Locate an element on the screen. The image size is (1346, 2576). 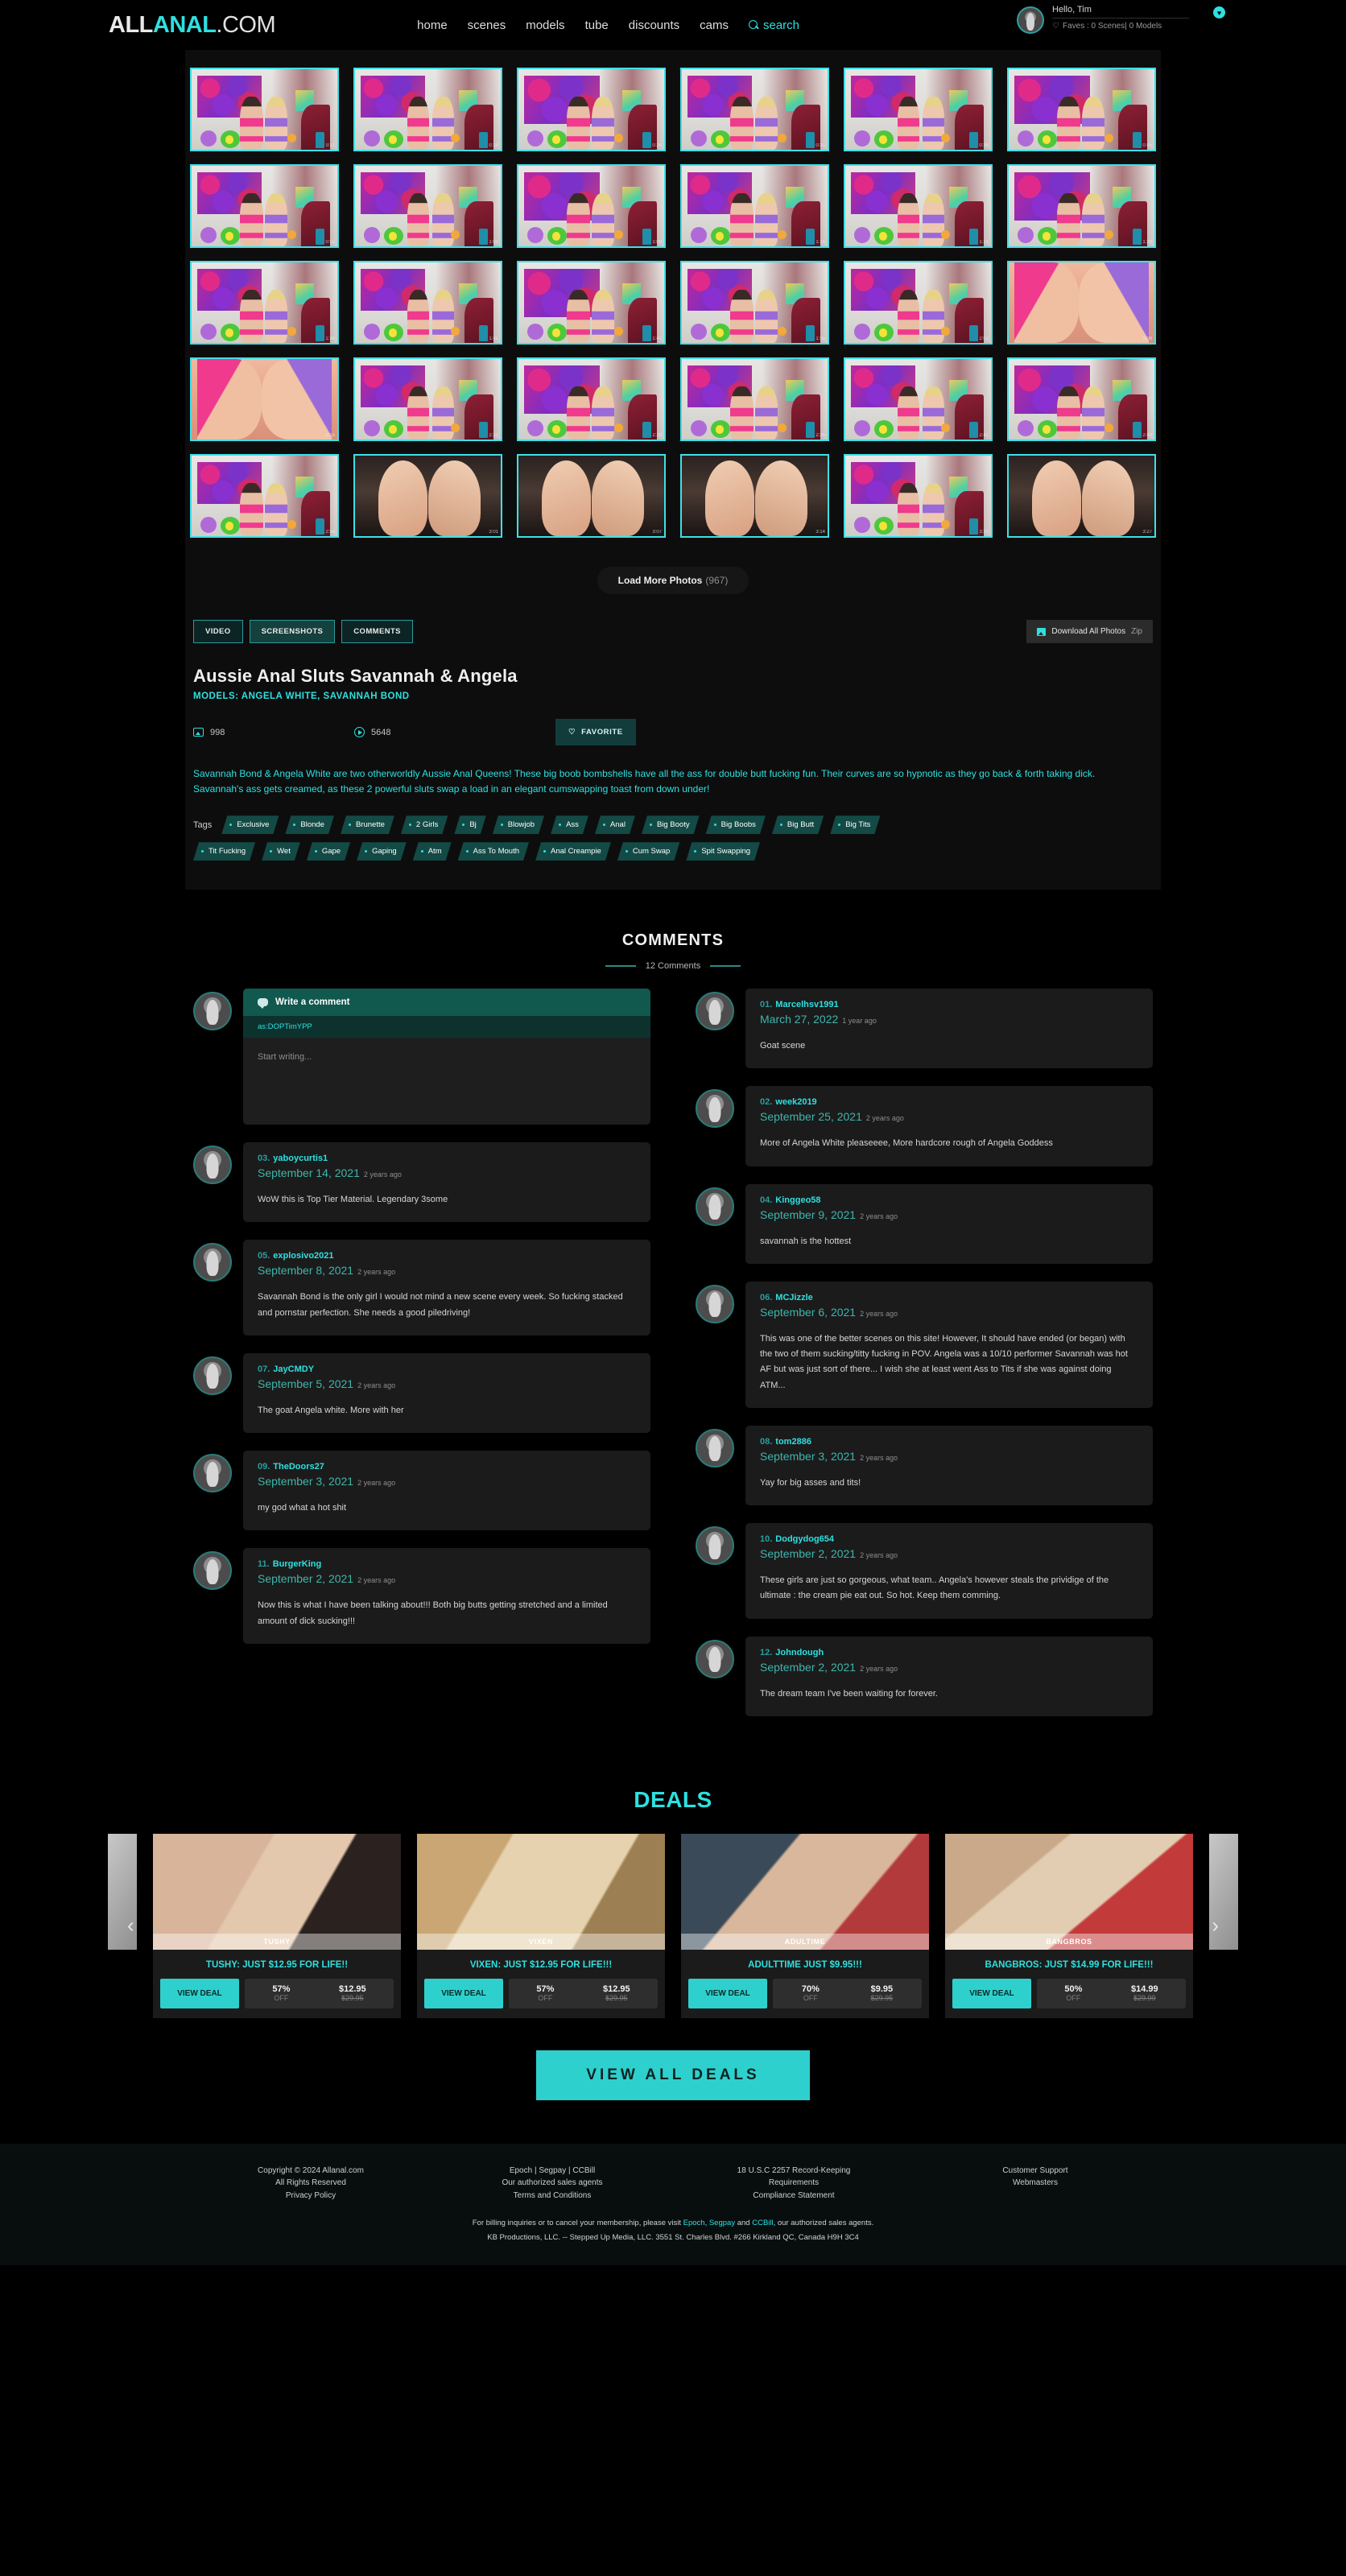
tag-chip: Ass To Mouth is located at coordinates (494, 851).